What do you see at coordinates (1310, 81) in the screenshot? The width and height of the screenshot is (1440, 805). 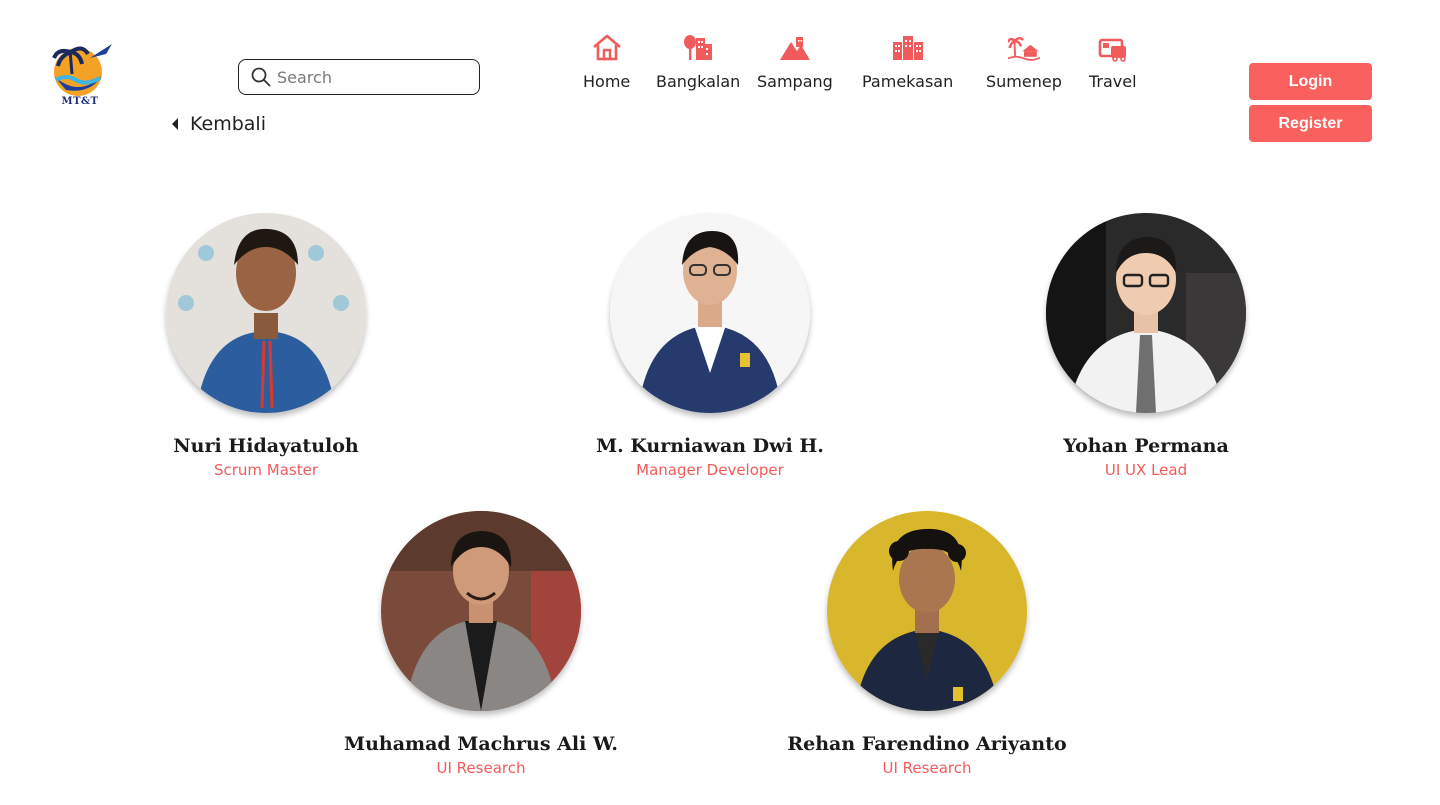 I see `login-button: Login` at bounding box center [1310, 81].